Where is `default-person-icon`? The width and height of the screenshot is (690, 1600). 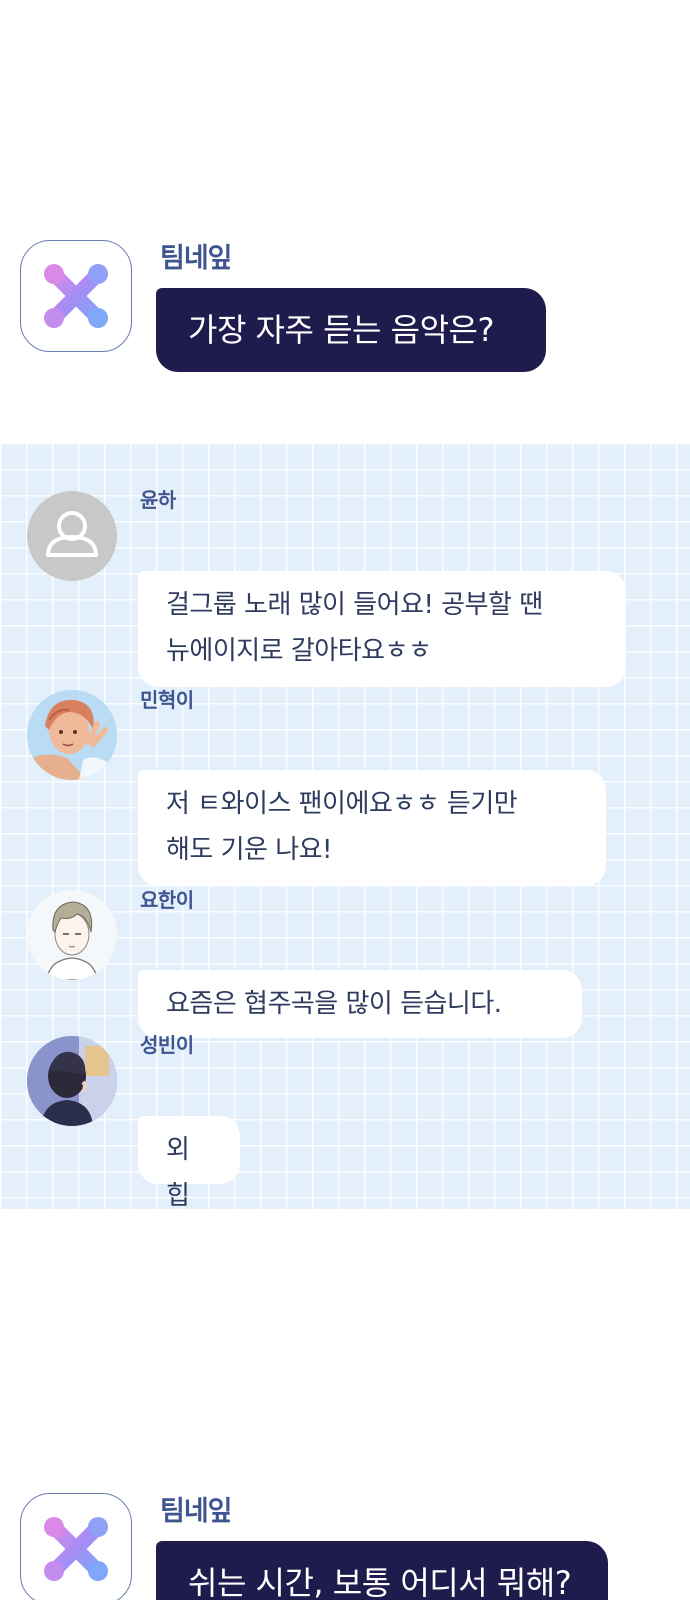
default-person-icon is located at coordinates (72, 534).